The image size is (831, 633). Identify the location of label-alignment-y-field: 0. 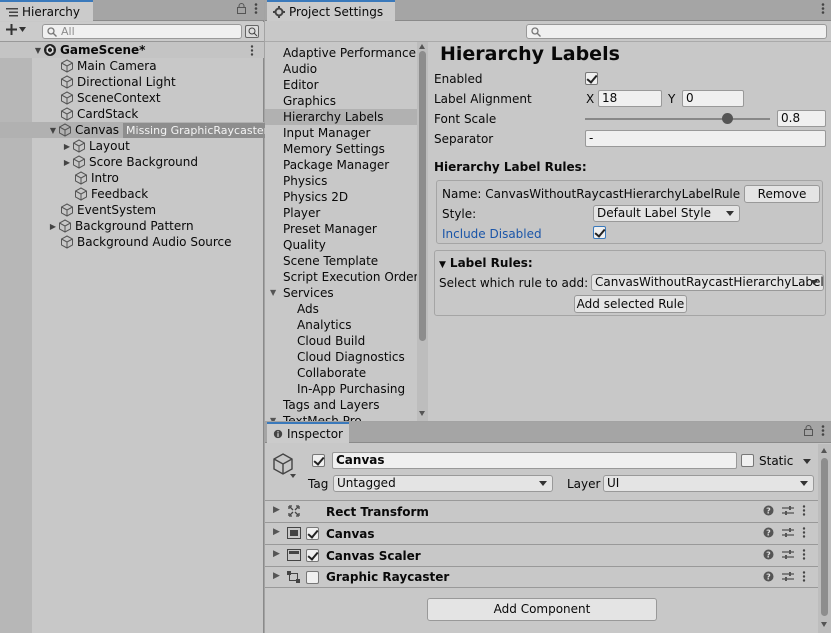
(713, 98).